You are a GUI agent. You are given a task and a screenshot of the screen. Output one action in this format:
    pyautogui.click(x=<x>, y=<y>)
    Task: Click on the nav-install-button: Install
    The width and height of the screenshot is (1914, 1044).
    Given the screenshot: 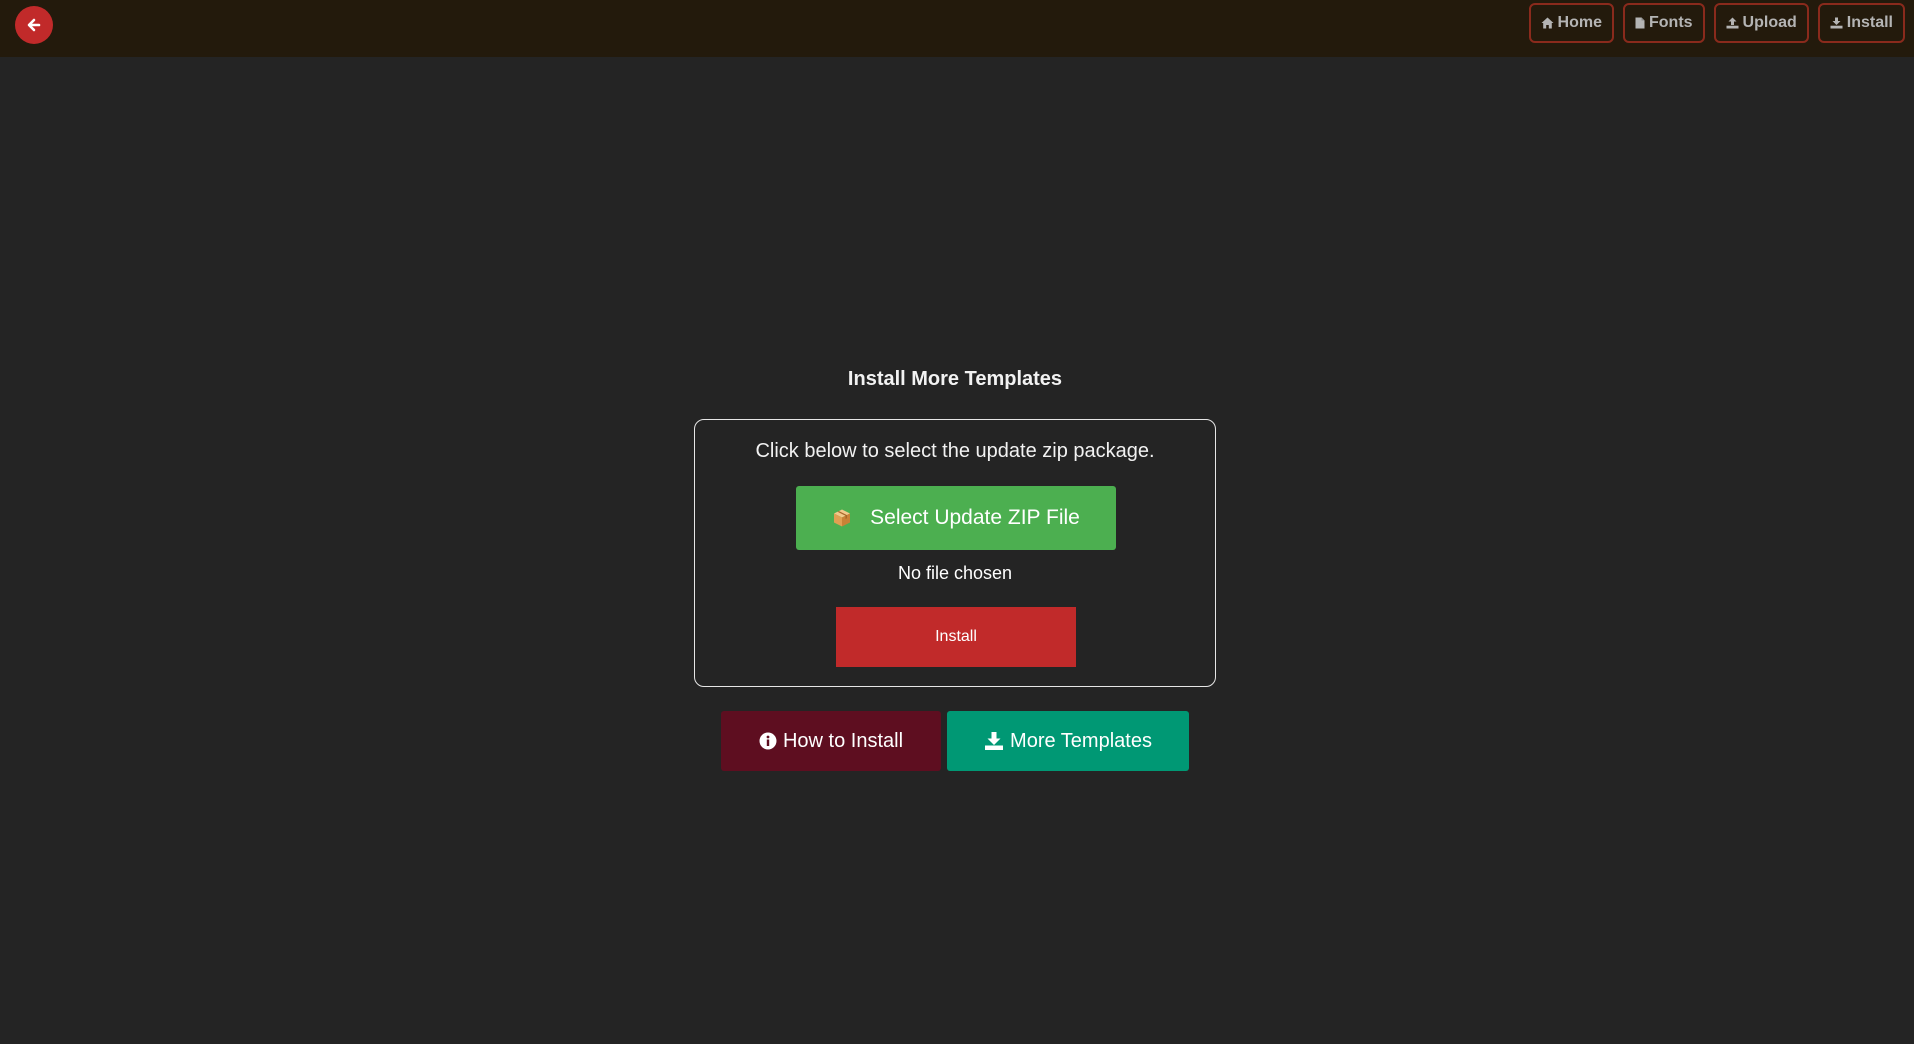 What is the action you would take?
    pyautogui.click(x=1861, y=23)
    